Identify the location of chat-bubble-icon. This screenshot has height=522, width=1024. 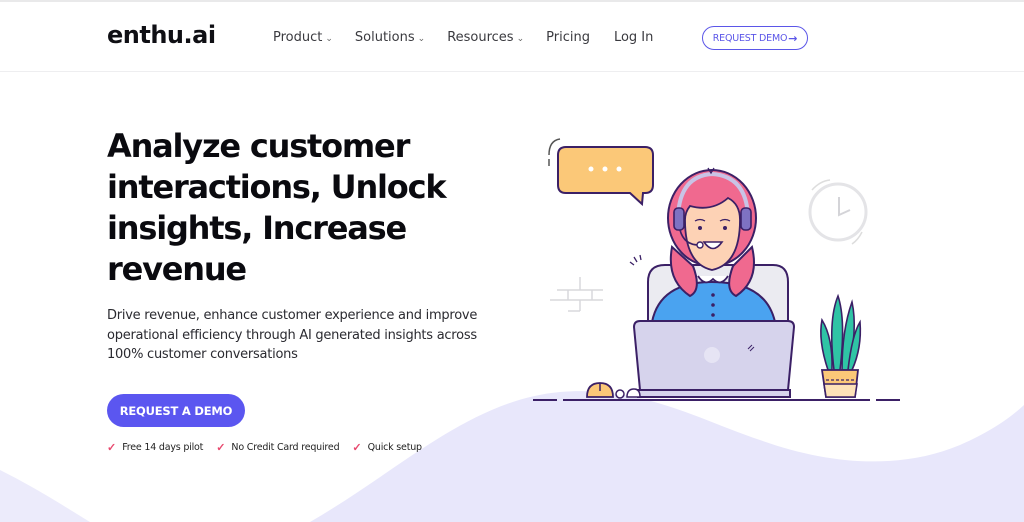
(601, 172).